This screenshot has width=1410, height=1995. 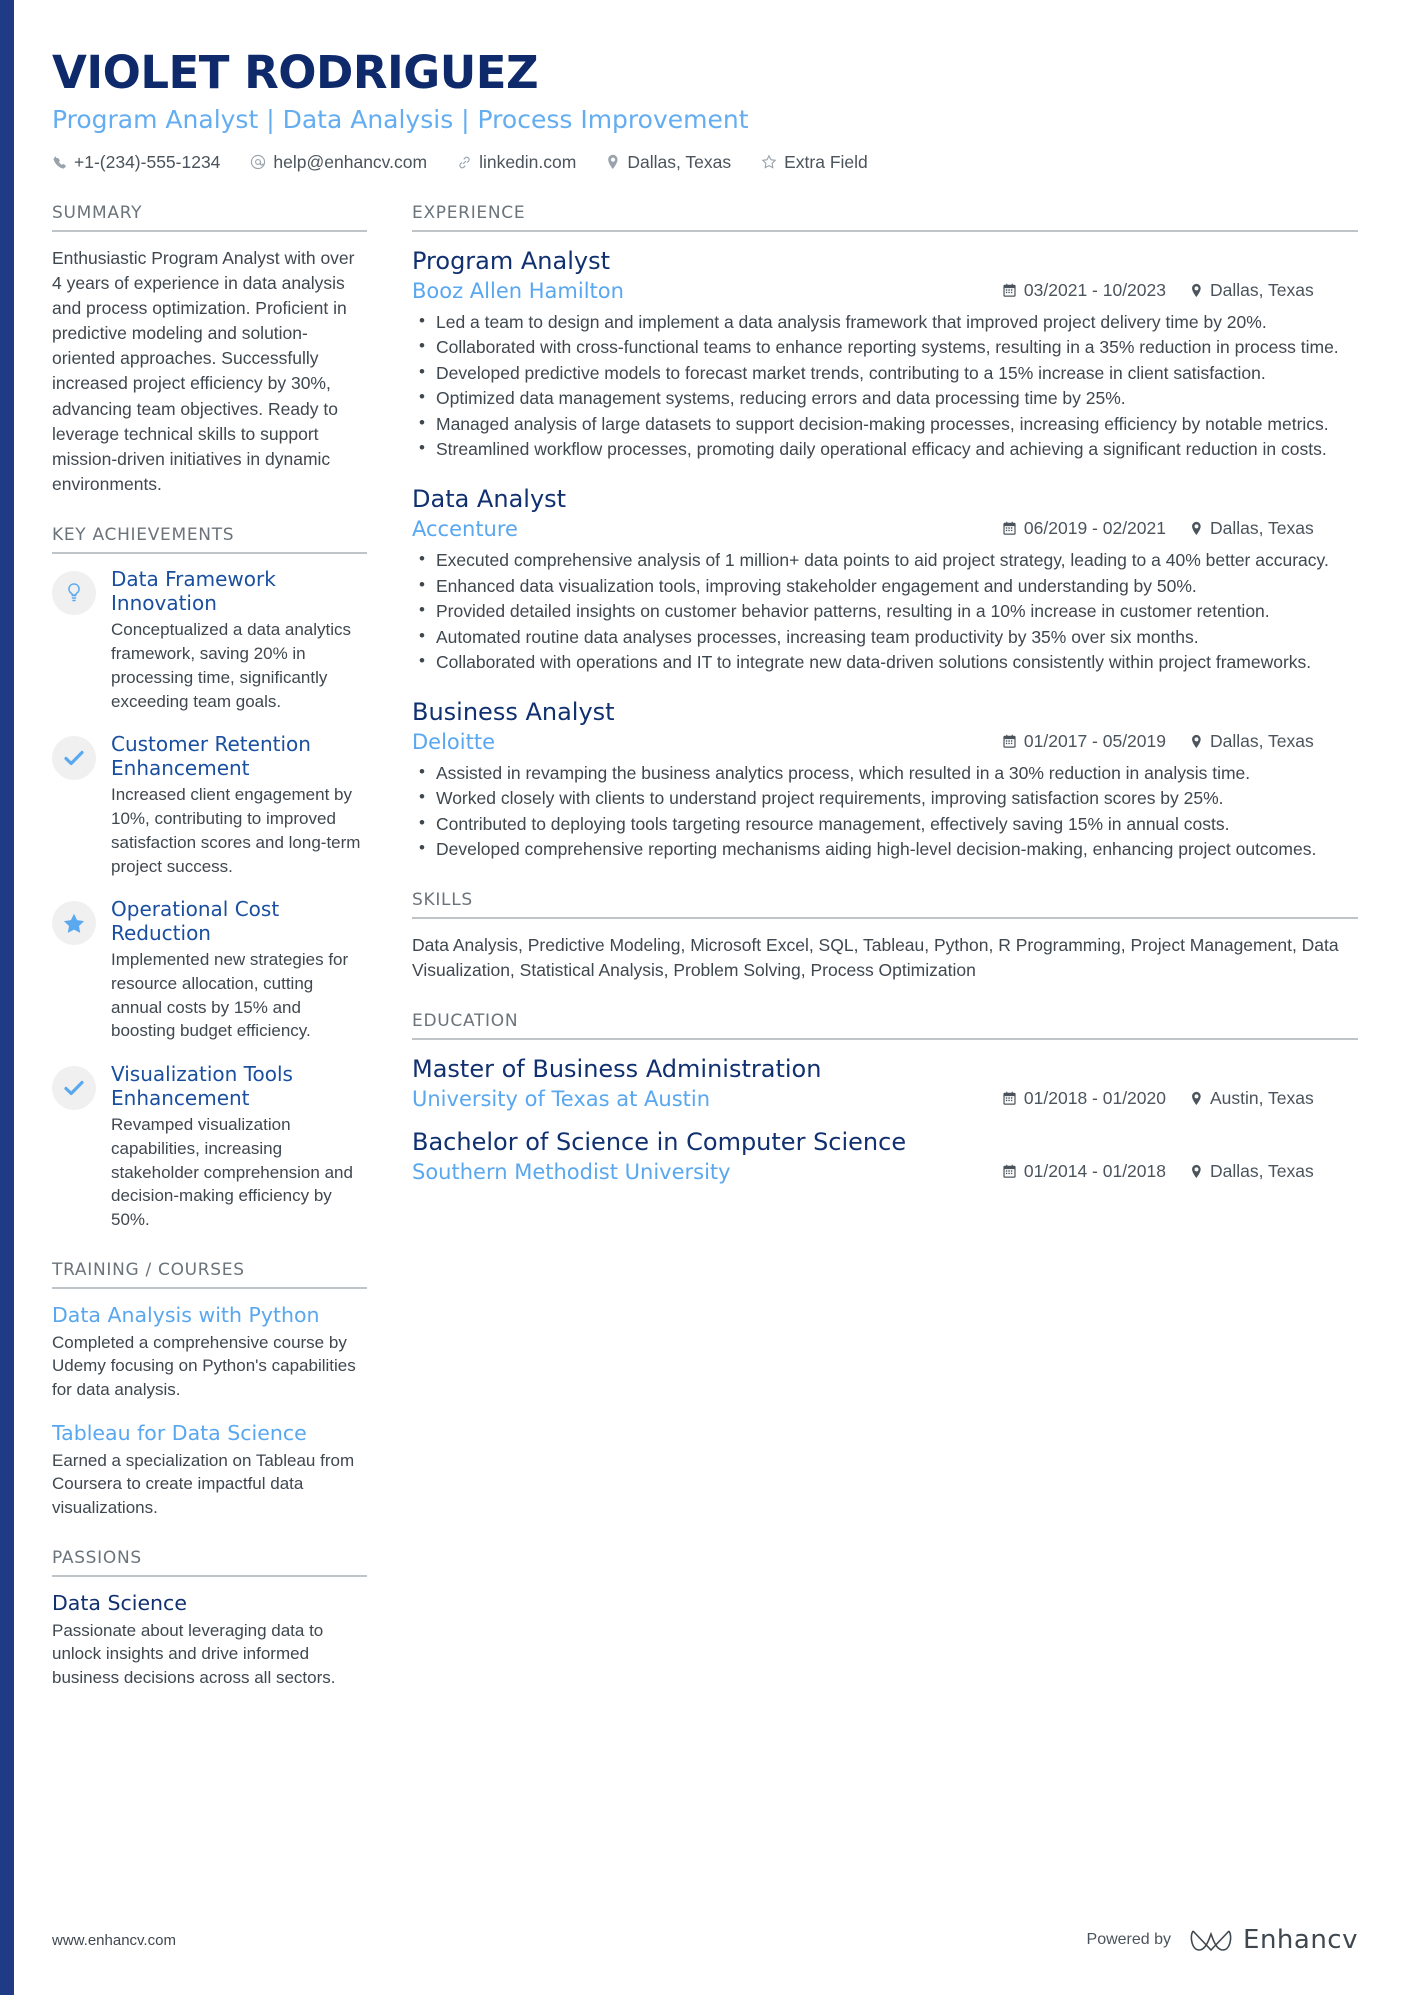 What do you see at coordinates (826, 161) in the screenshot?
I see `contact-extra-text: Extra Field` at bounding box center [826, 161].